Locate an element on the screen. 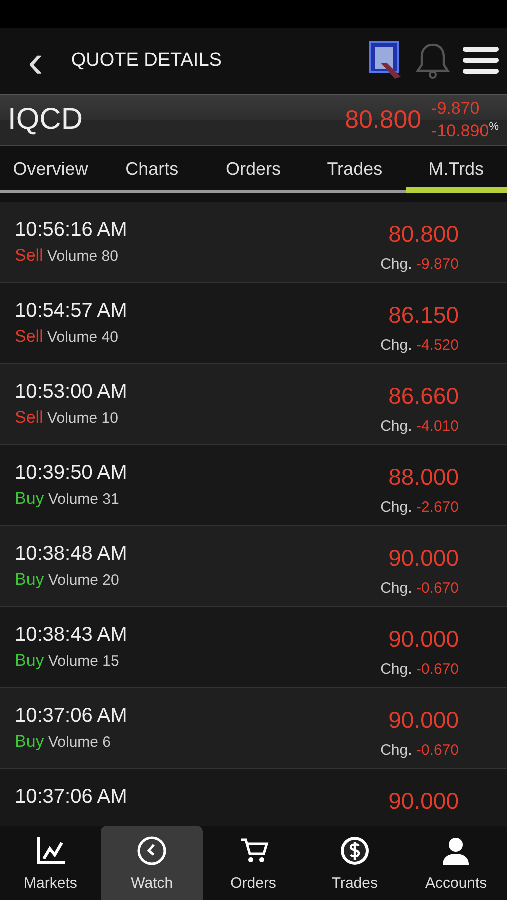 The image size is (507, 900). trade-price: 86.660 is located at coordinates (423, 396).